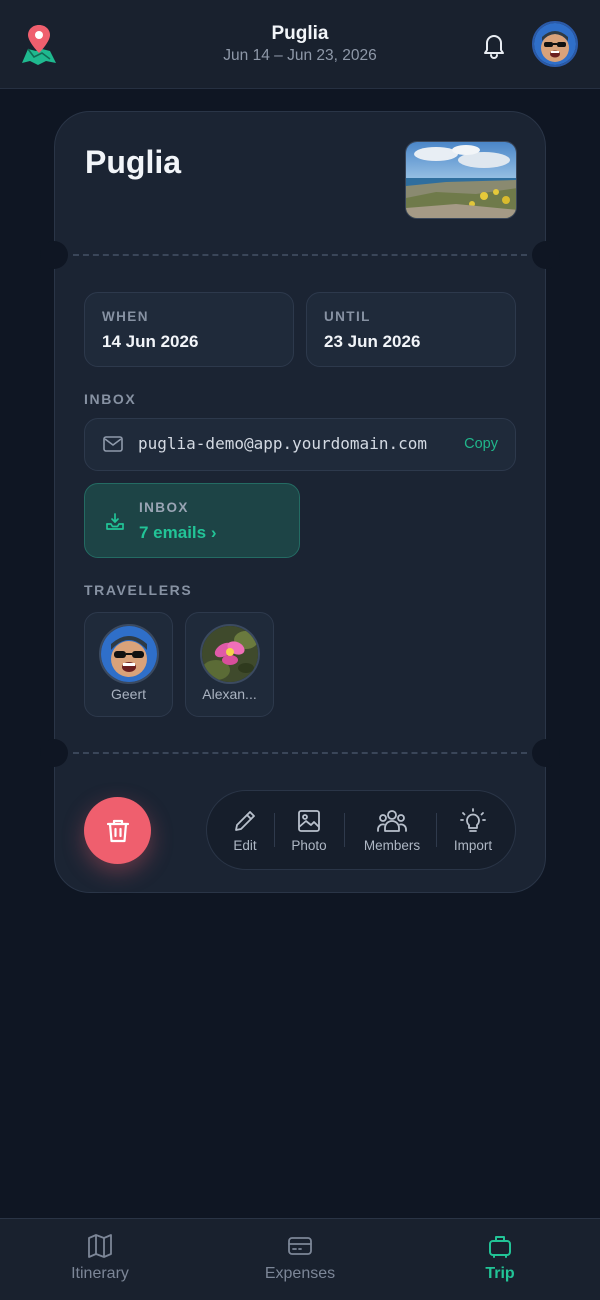  Describe the element at coordinates (481, 444) in the screenshot. I see `copy-email-button: Copy` at that location.